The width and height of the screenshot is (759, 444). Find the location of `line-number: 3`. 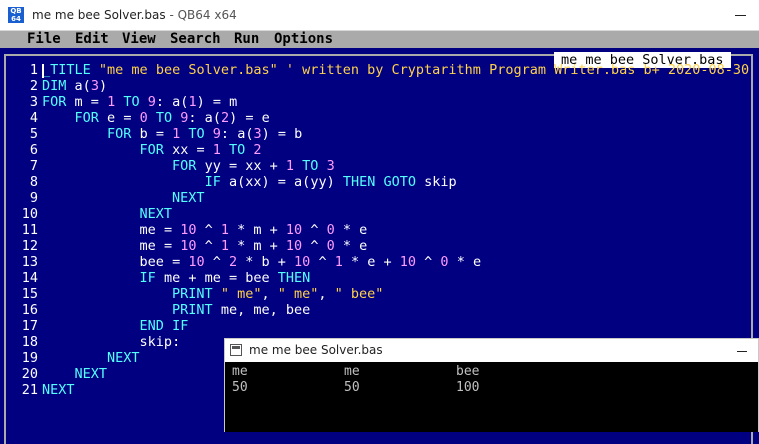

line-number: 3 is located at coordinates (33, 102).